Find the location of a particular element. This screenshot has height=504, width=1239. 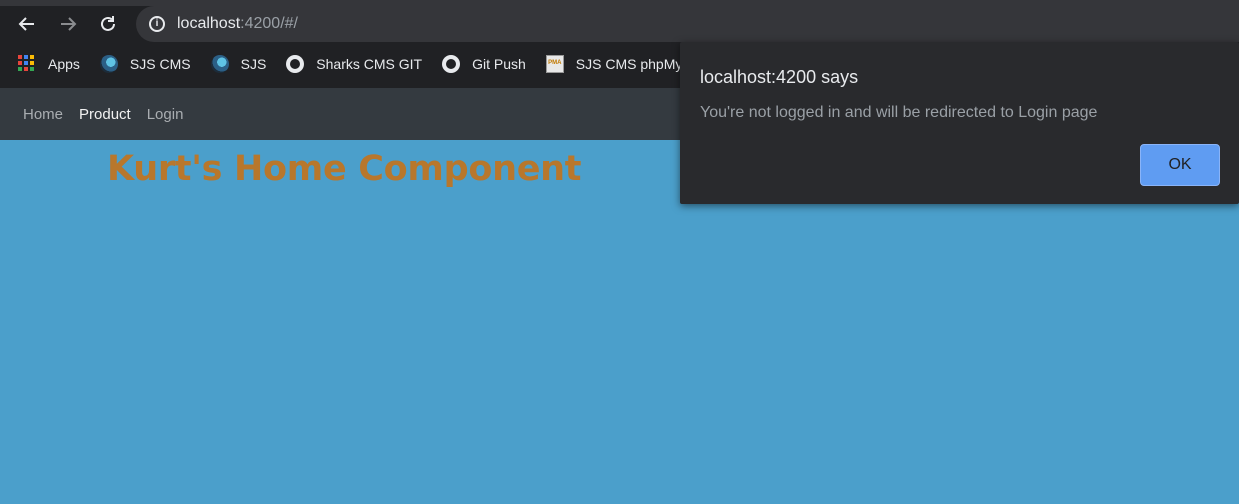

url-text: localhost:4200/#/ is located at coordinates (237, 23).